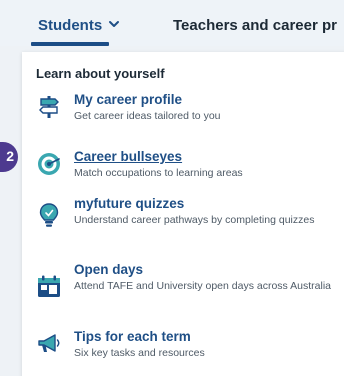 The width and height of the screenshot is (344, 376). I want to click on megaphone-icon, so click(49, 343).